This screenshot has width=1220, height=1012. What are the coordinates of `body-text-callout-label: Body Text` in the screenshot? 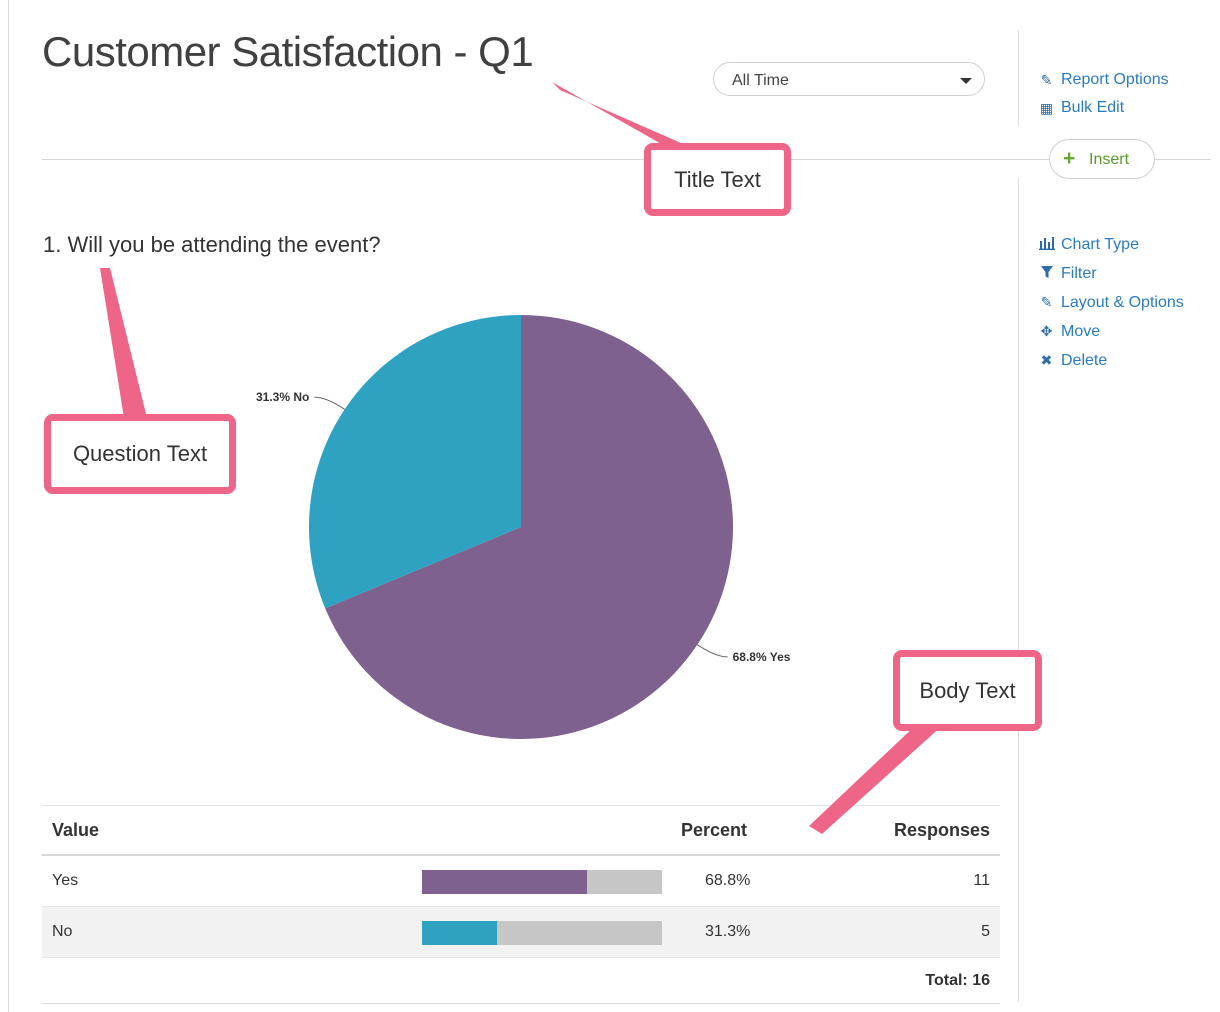 It's located at (967, 690).